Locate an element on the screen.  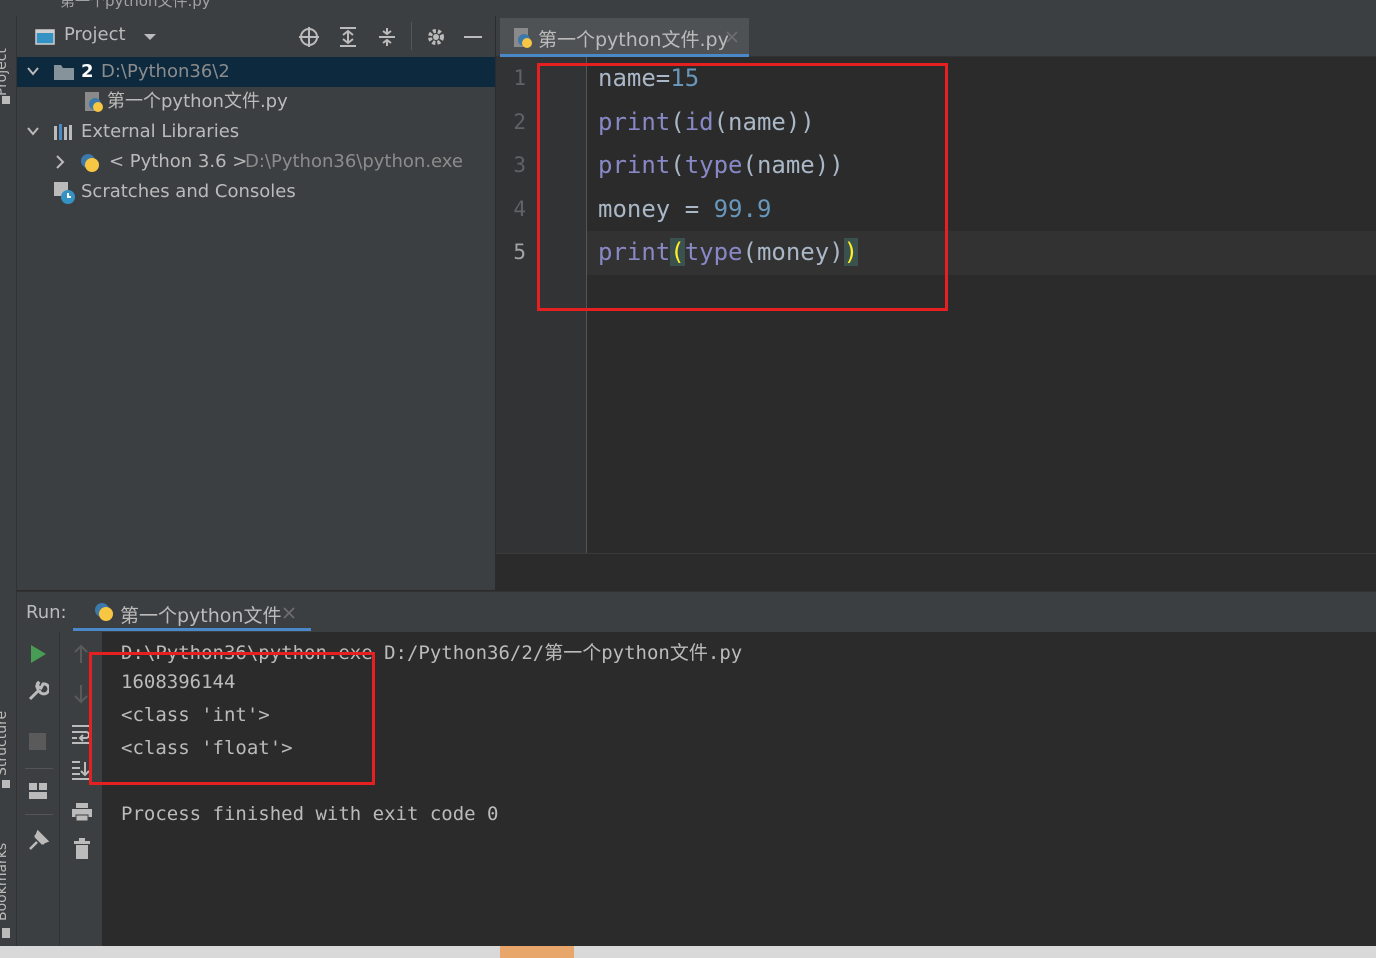
status-bar-indicator is located at coordinates (537, 952).